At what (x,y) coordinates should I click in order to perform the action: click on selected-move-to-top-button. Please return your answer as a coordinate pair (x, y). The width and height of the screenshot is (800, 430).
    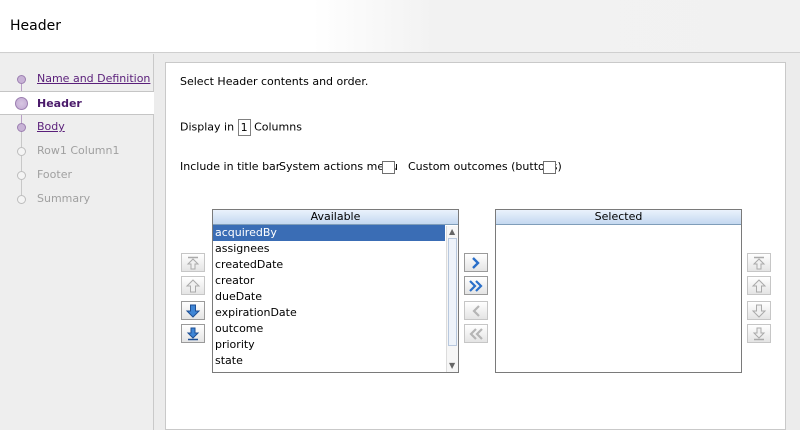
    Looking at the image, I should click on (759, 262).